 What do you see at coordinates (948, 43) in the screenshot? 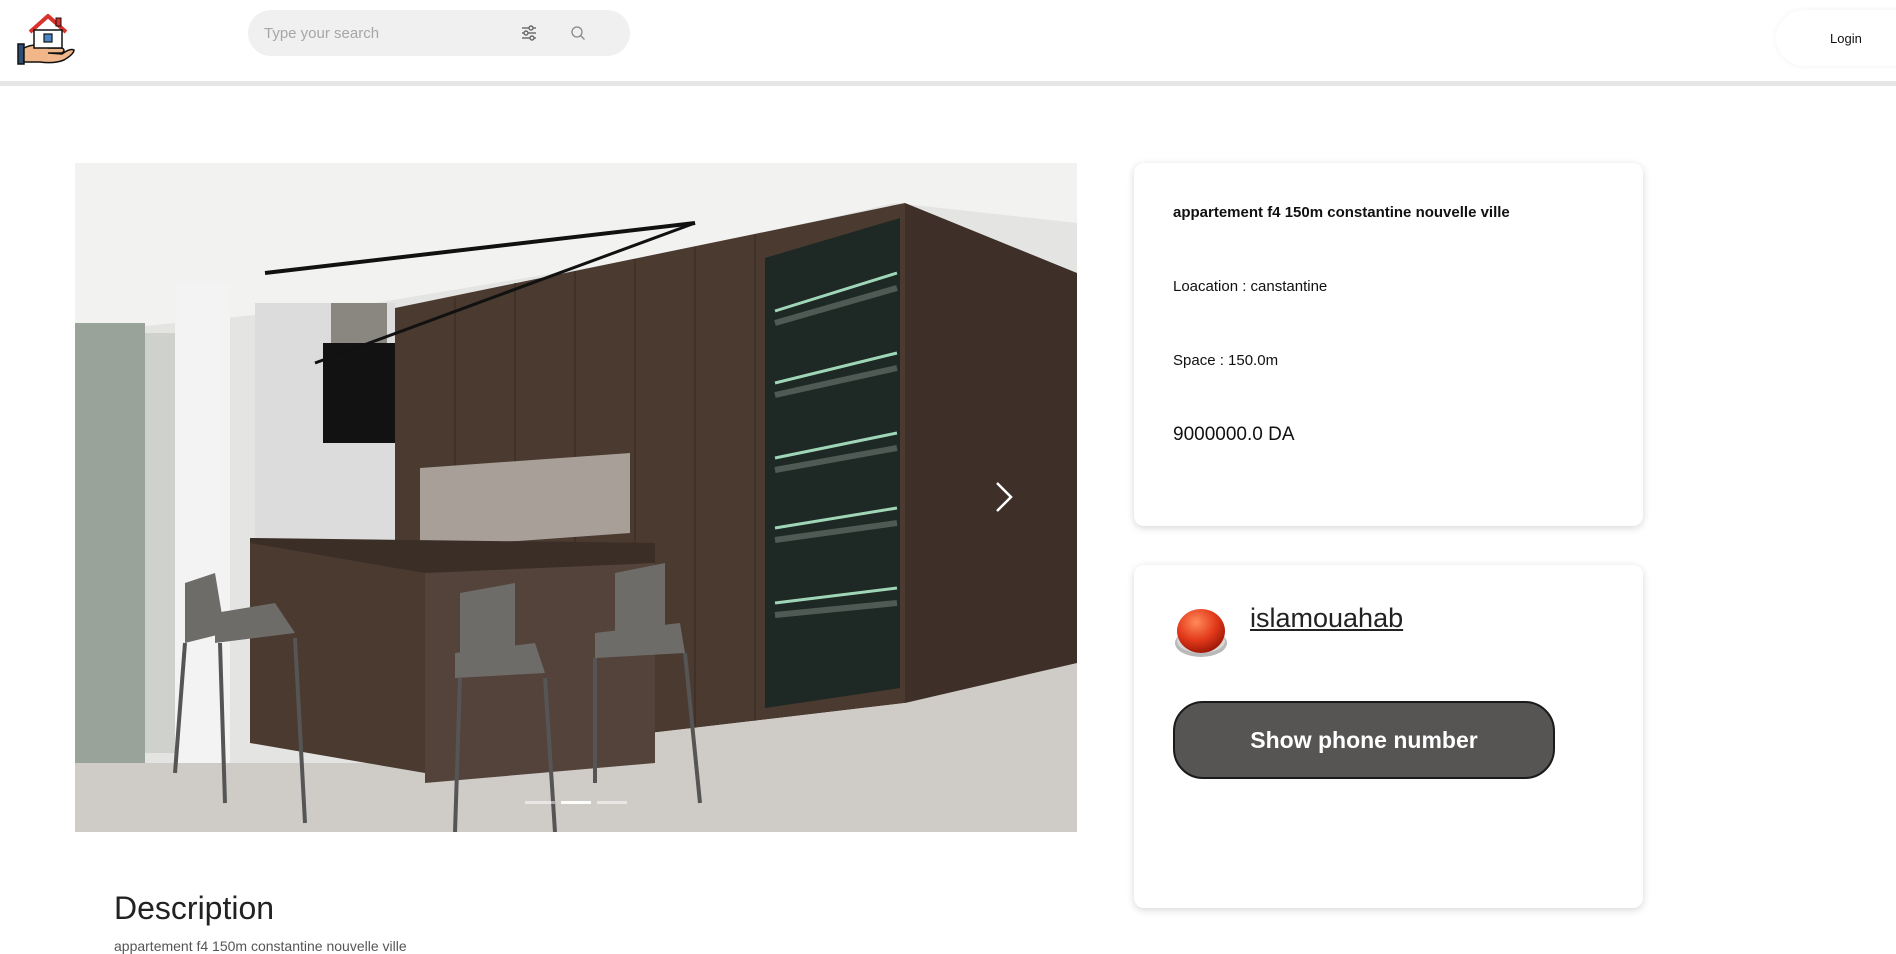
I see `top-navbar: Login` at bounding box center [948, 43].